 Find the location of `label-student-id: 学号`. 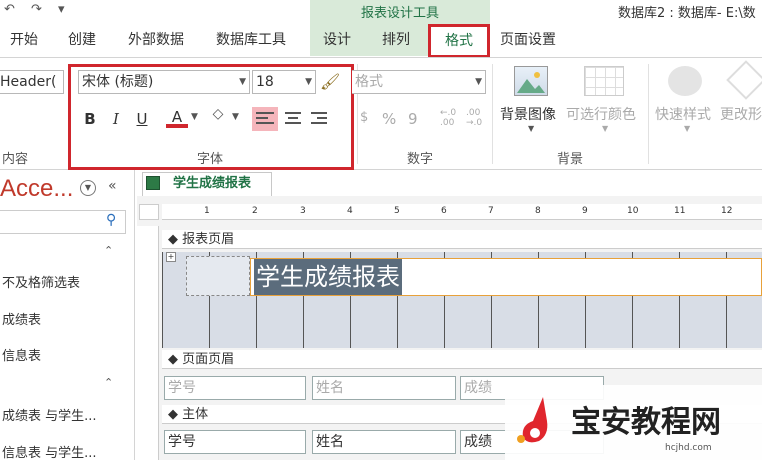

label-student-id: 学号 is located at coordinates (235, 388).